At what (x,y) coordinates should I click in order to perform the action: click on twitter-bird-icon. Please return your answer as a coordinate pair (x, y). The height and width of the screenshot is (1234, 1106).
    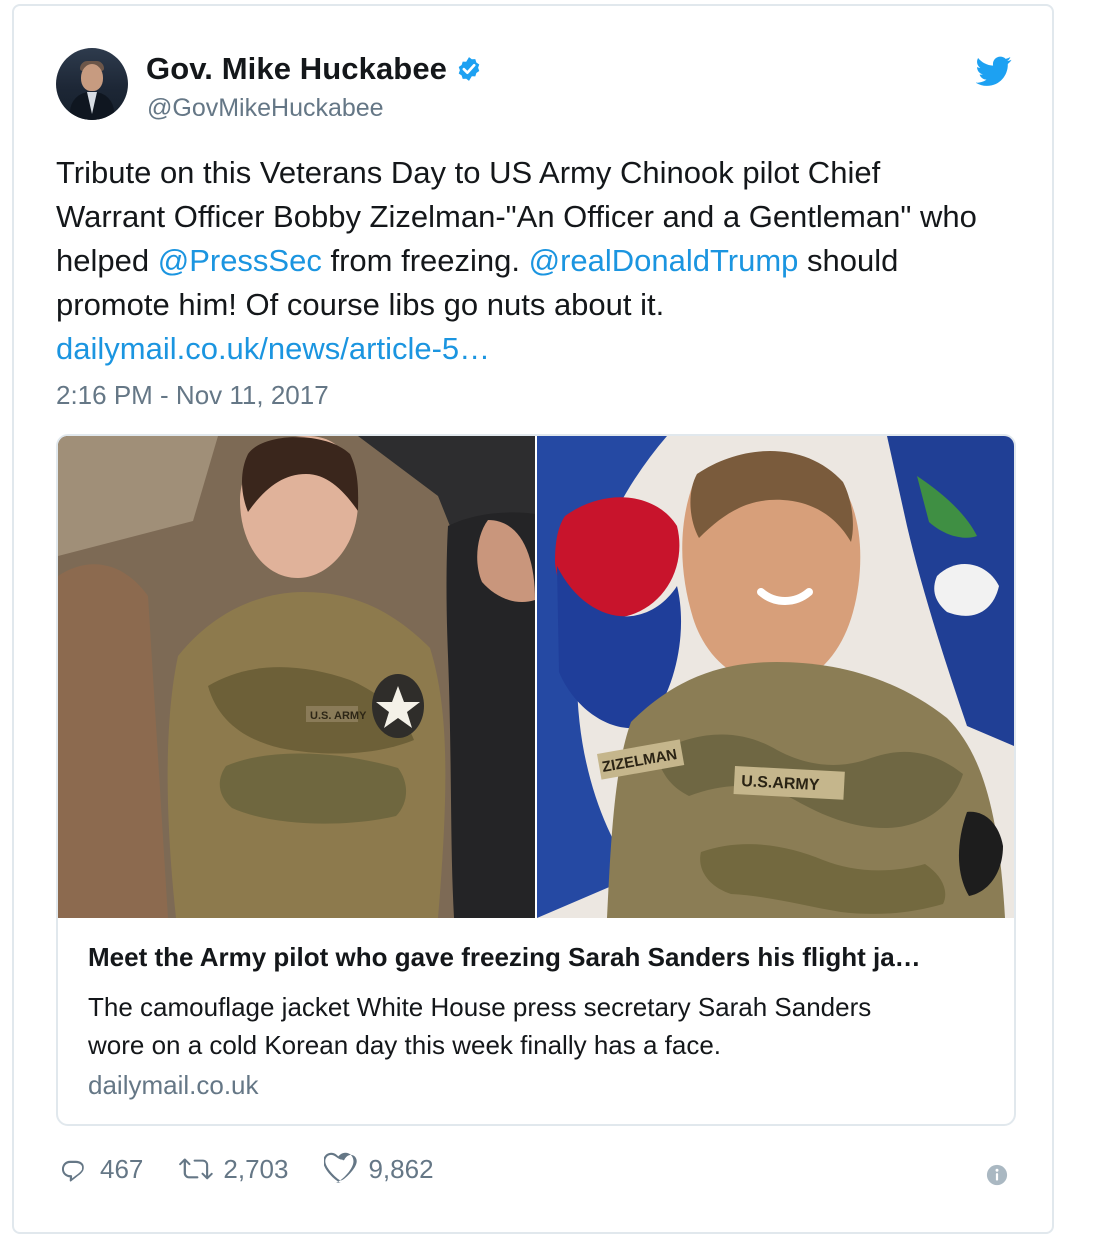
    Looking at the image, I should click on (994, 71).